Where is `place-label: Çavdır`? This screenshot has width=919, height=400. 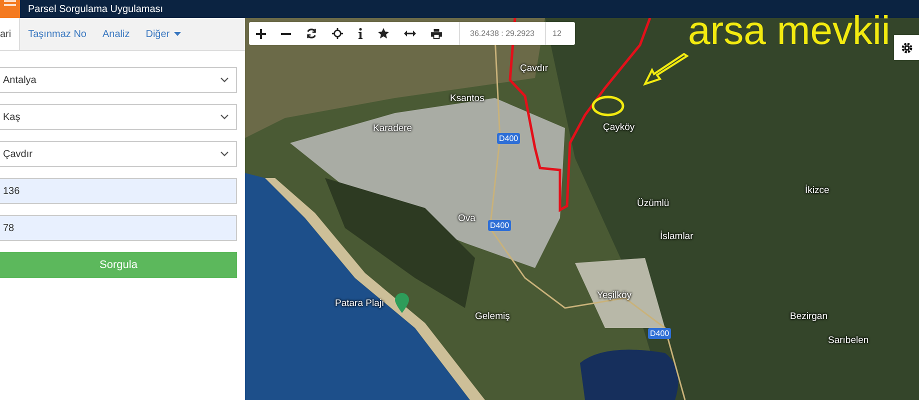 place-label: Çavdır is located at coordinates (534, 68).